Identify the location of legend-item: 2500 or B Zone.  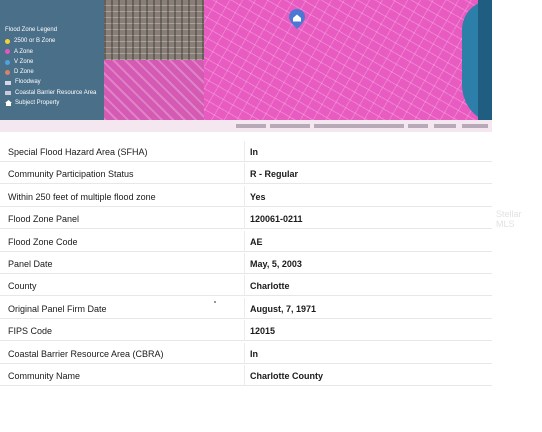
(50, 41).